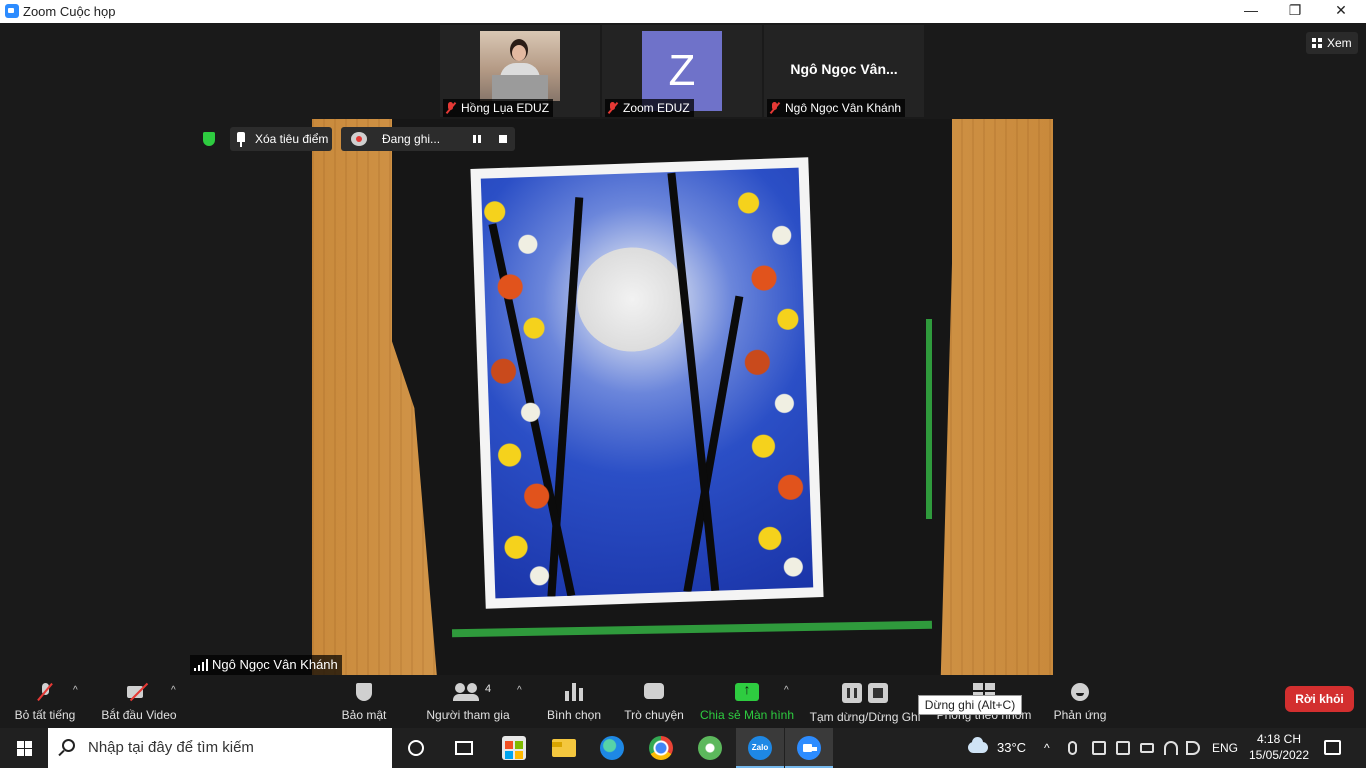 Image resolution: width=1366 pixels, height=768 pixels. Describe the element at coordinates (68, 745) in the screenshot. I see `search-icon` at that location.